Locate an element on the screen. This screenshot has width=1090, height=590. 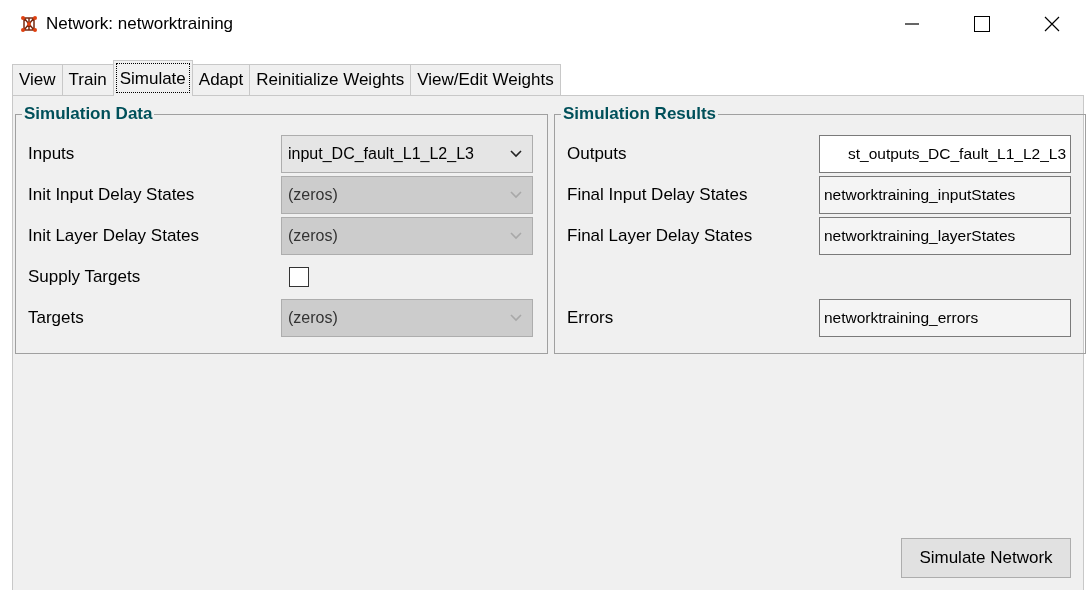
maximize-icon is located at coordinates (982, 24).